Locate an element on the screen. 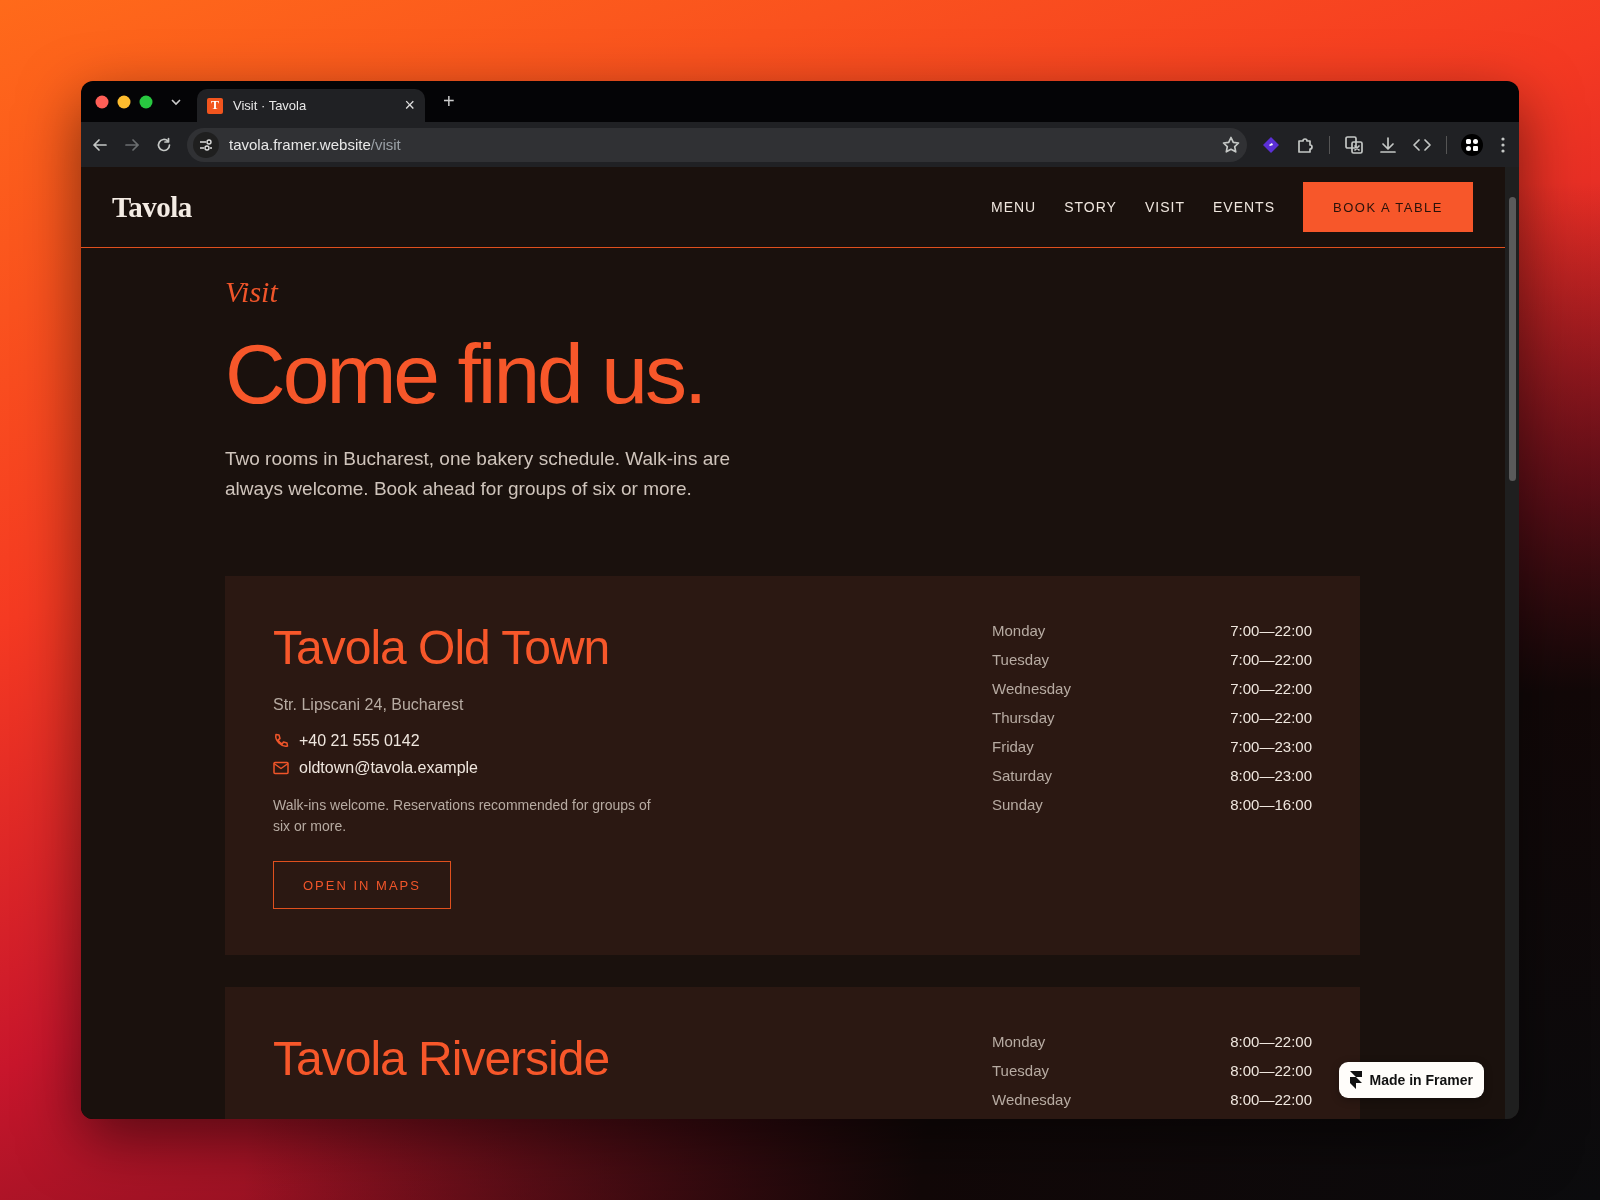 The image size is (1600, 1200). day-label: Thursday is located at coordinates (1023, 718).